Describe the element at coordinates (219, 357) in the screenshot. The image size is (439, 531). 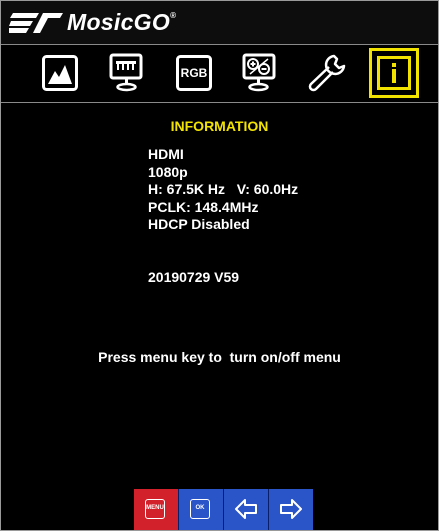
I see `menu-hint: Press menu key to turn on/off menu` at that location.